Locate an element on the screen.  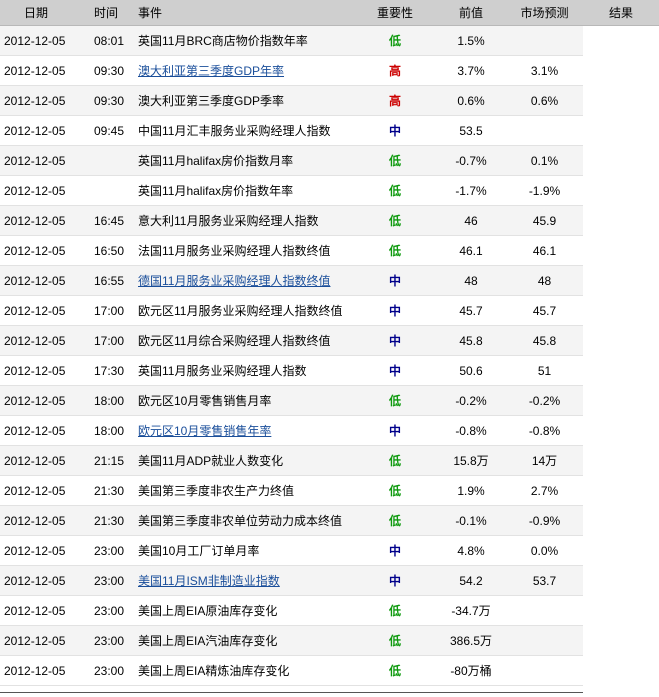
event-cell: 美国11月ISM非制造业指数 is located at coordinates (244, 580).